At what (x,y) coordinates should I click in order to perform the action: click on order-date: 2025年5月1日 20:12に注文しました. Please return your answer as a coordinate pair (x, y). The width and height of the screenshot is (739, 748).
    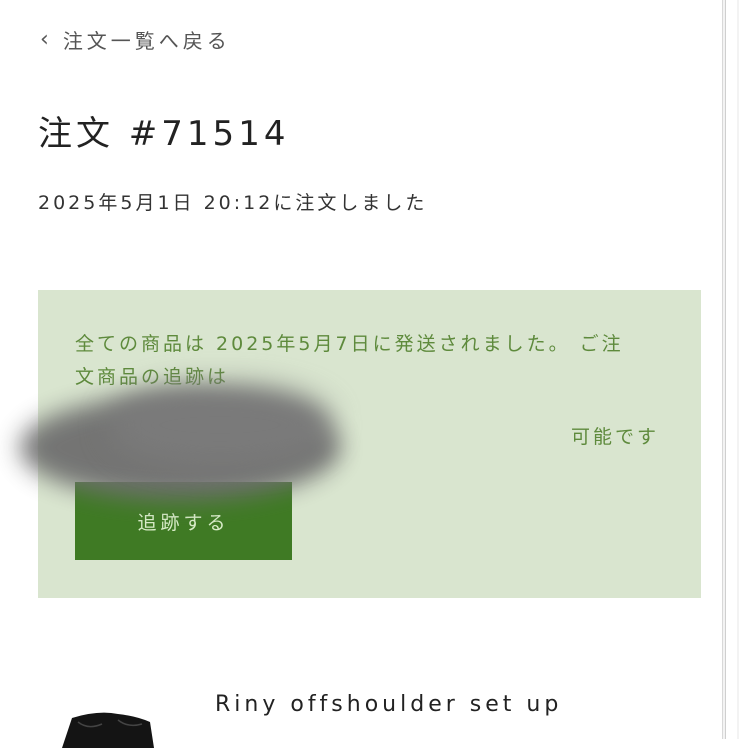
    Looking at the image, I should click on (233, 203).